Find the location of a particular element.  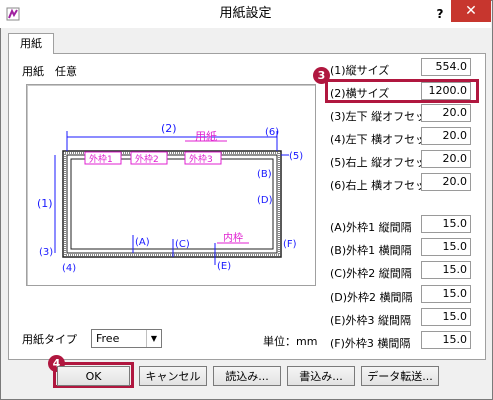

dim-a-label: (A) is located at coordinates (142, 242).